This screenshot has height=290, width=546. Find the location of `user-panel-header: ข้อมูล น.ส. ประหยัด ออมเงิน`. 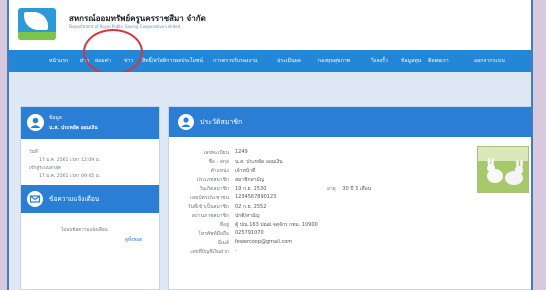

user-panel-header: ข้อมูล น.ส. ประหยัด ออมเงิน is located at coordinates (90, 123).